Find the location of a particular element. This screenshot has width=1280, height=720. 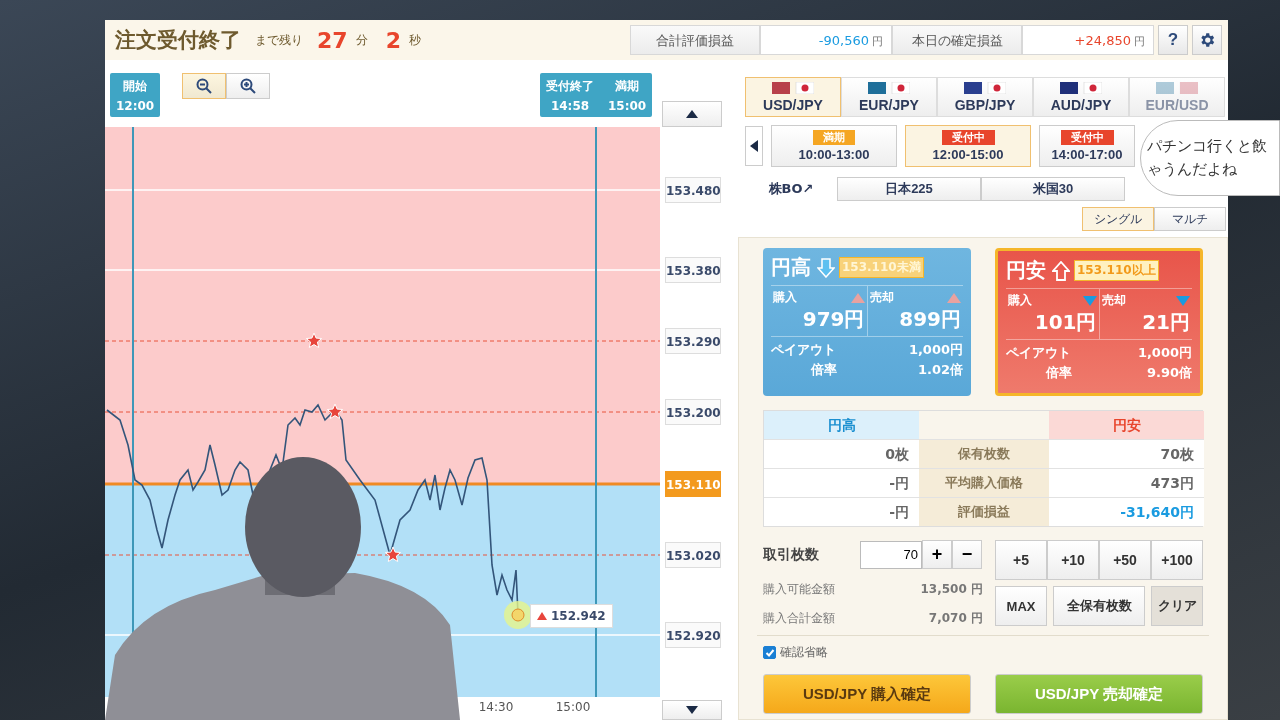

time-axis-label: 14:30 is located at coordinates (496, 707).